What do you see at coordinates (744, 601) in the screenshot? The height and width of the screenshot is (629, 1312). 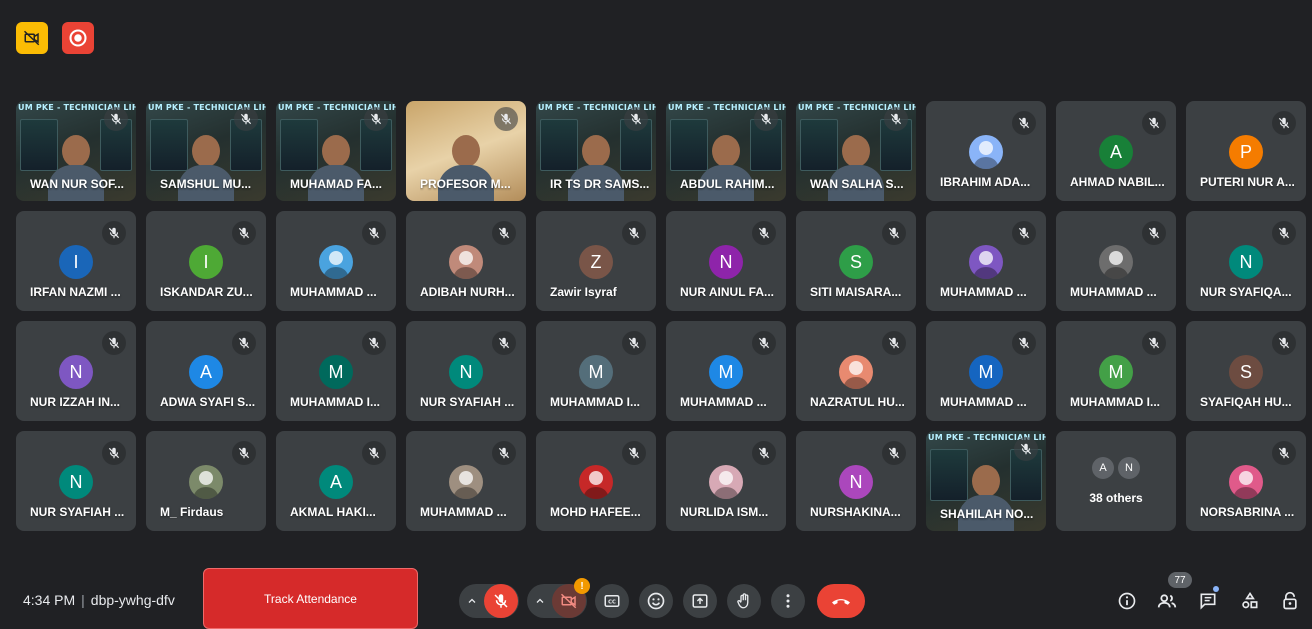 I see `raise-hand-button` at bounding box center [744, 601].